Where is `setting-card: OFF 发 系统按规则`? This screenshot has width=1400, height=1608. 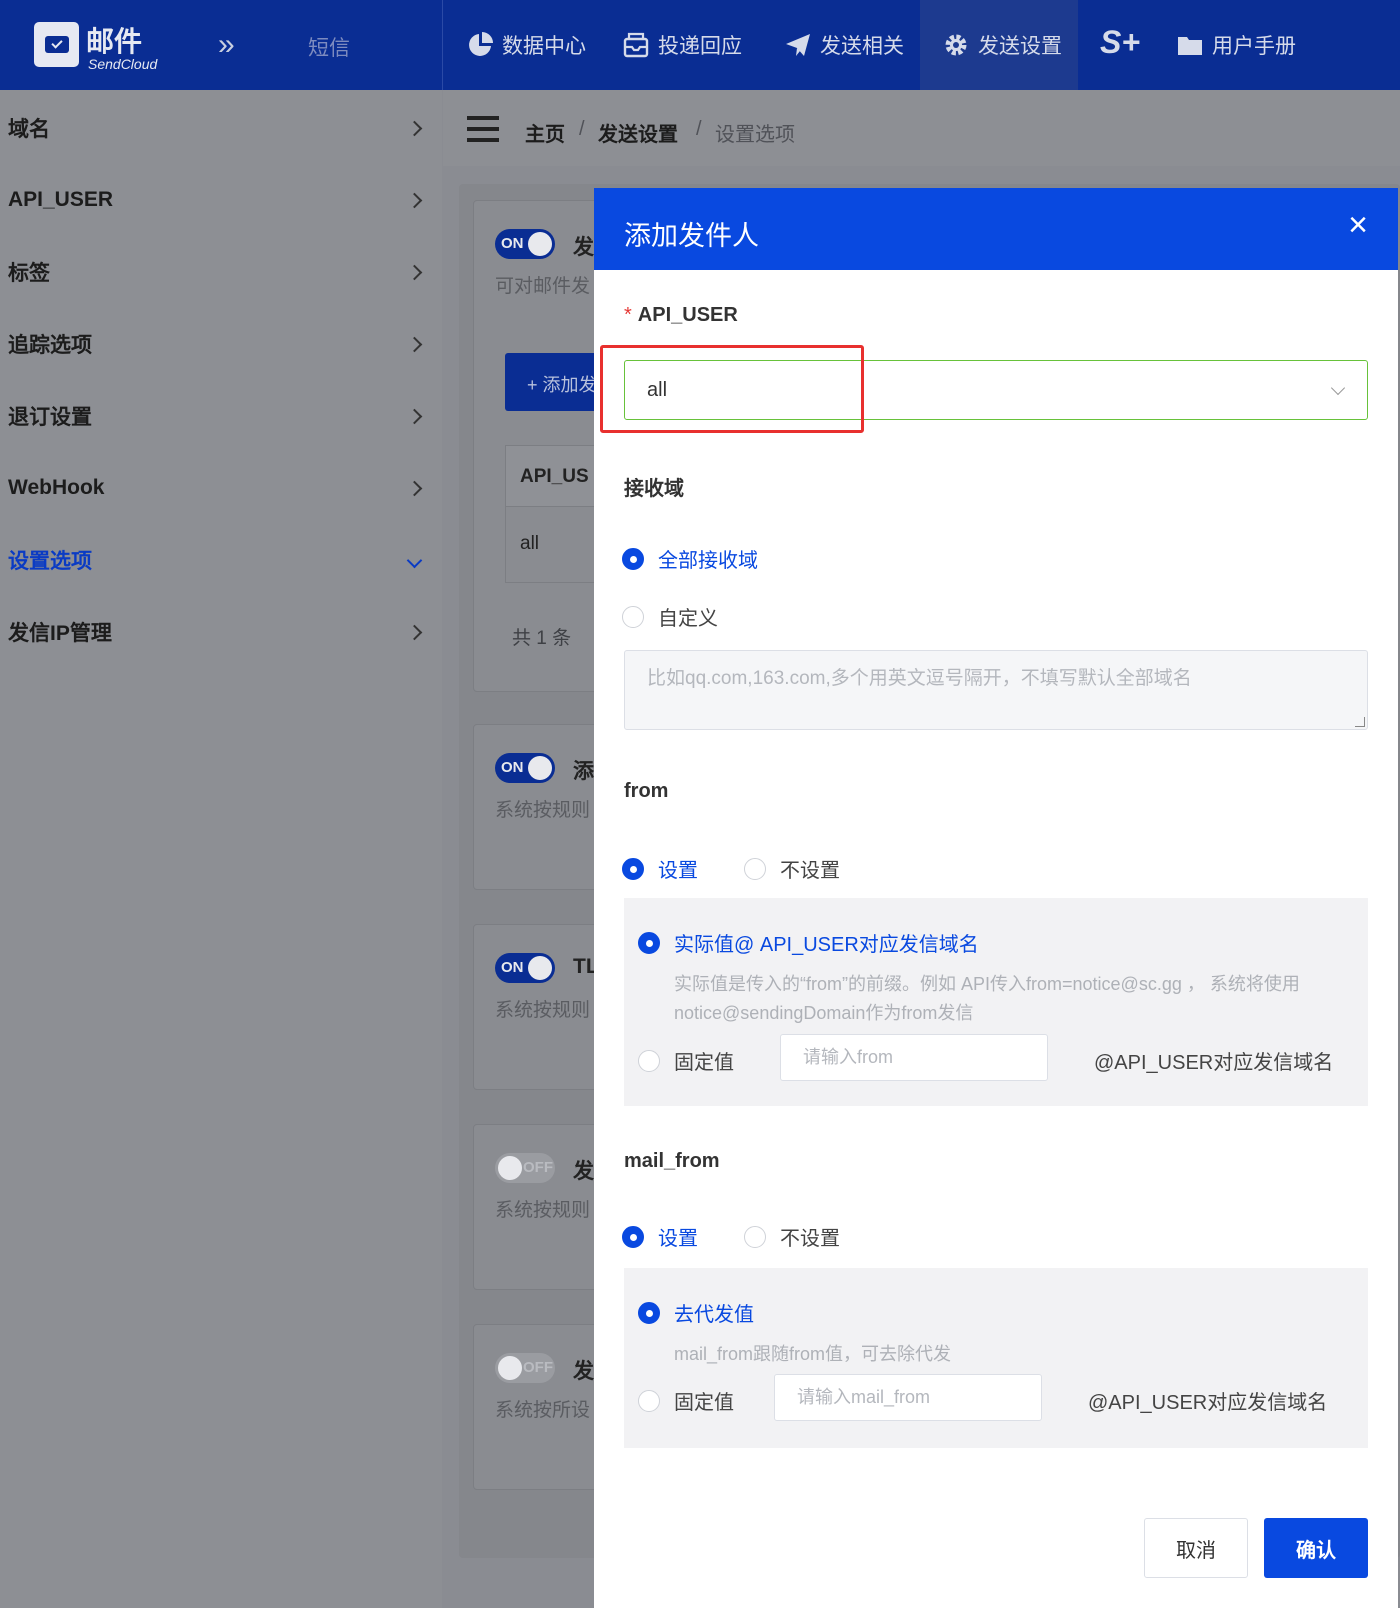 setting-card: OFF 发 系统按规则 is located at coordinates (543, 1207).